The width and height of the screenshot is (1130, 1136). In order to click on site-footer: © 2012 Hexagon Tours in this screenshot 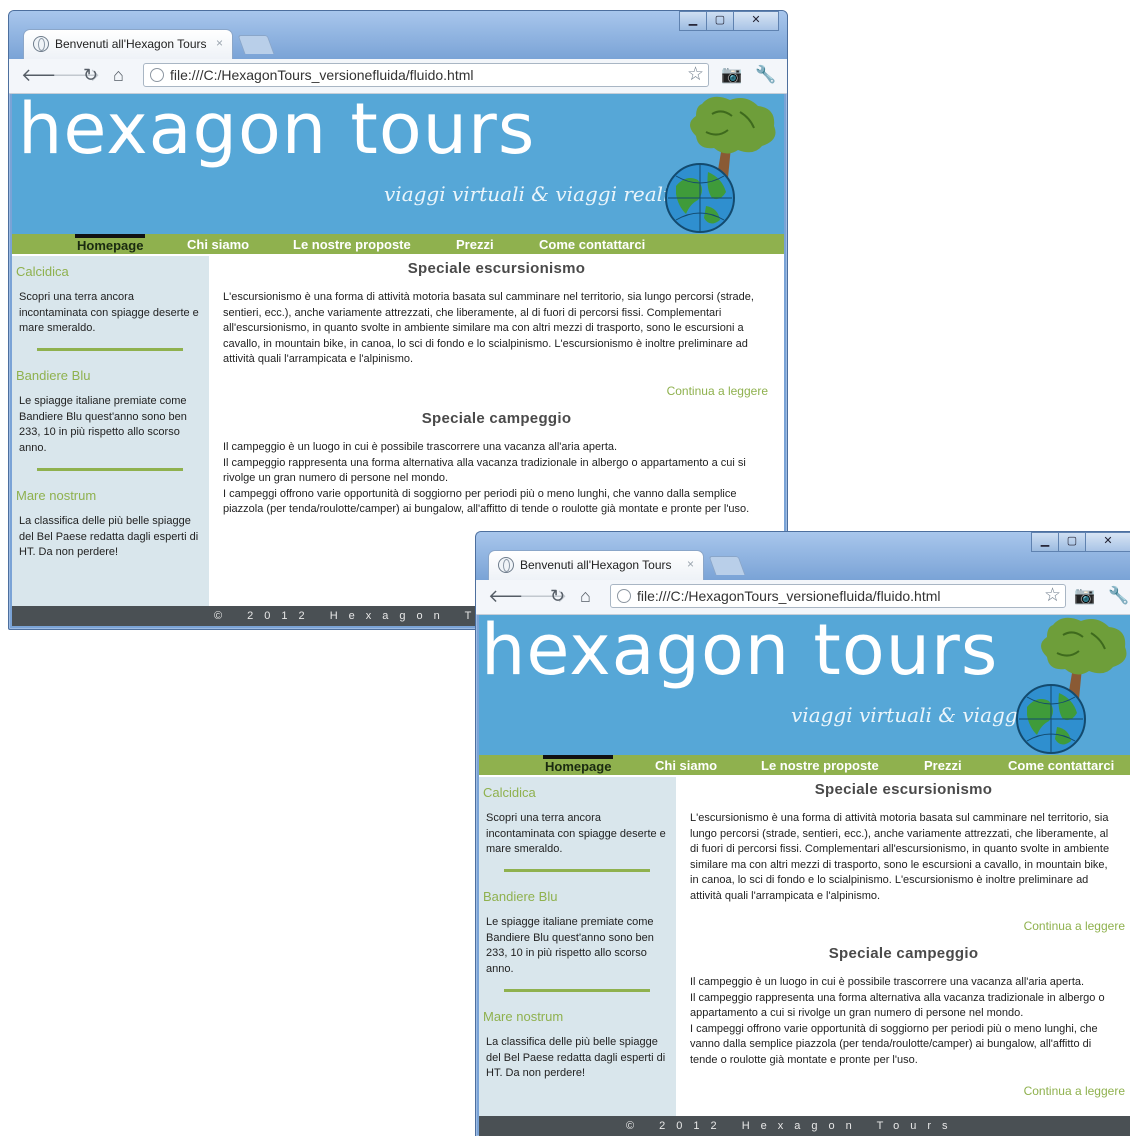, I will do `click(804, 1126)`.